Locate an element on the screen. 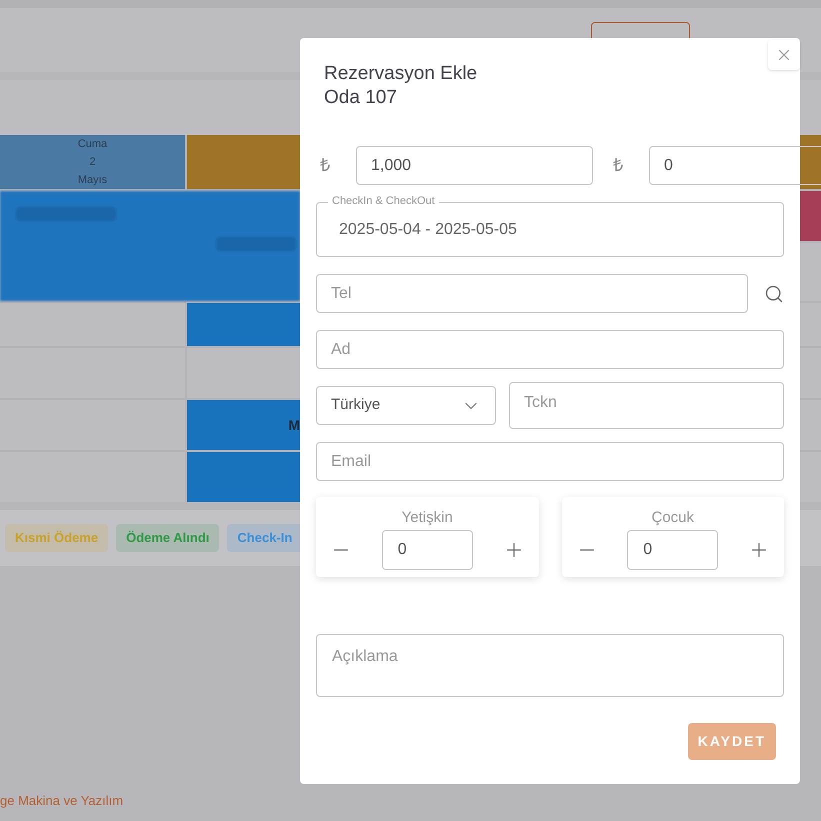 This screenshot has height=821, width=821. price-field: 0 is located at coordinates (735, 165).